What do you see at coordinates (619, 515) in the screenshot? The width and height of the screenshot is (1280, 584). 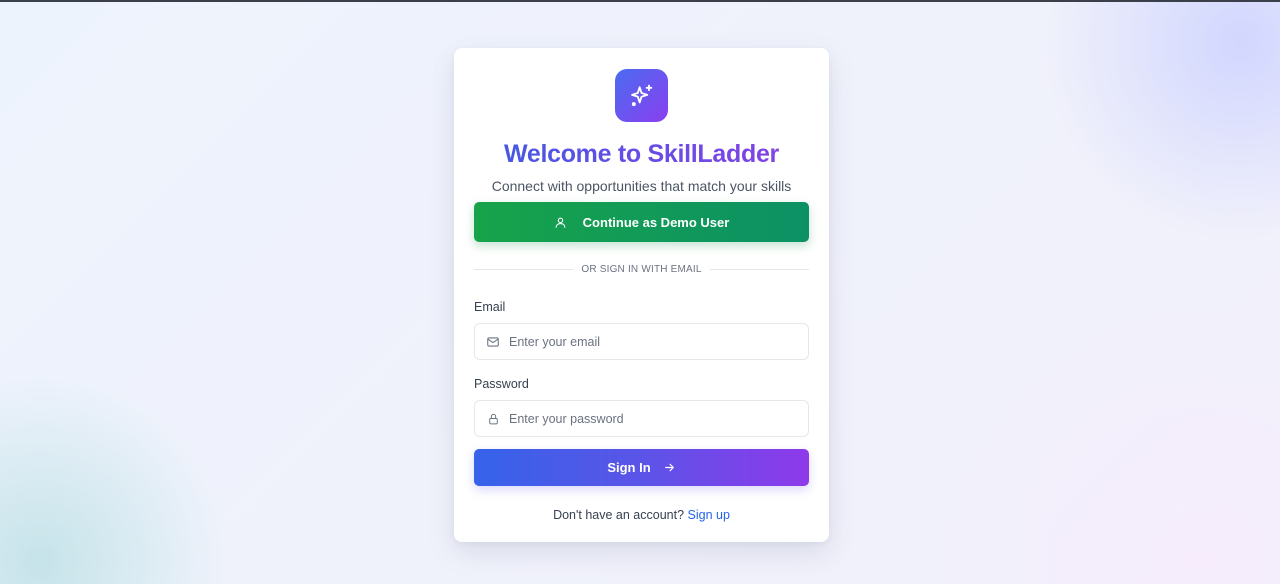 I see `signup-prompt-text: Don't have an account?` at bounding box center [619, 515].